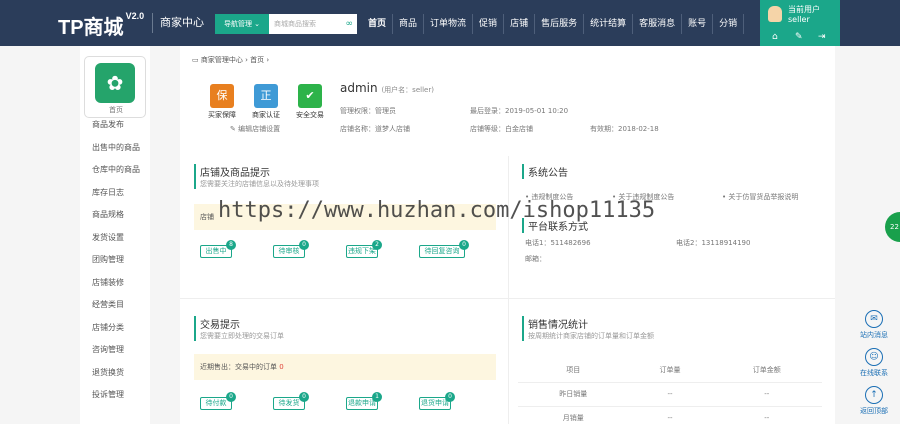 This screenshot has width=900, height=424. What do you see at coordinates (242, 24) in the screenshot?
I see `nav-manage-dropdown: 导航管理 ⌄` at bounding box center [242, 24].